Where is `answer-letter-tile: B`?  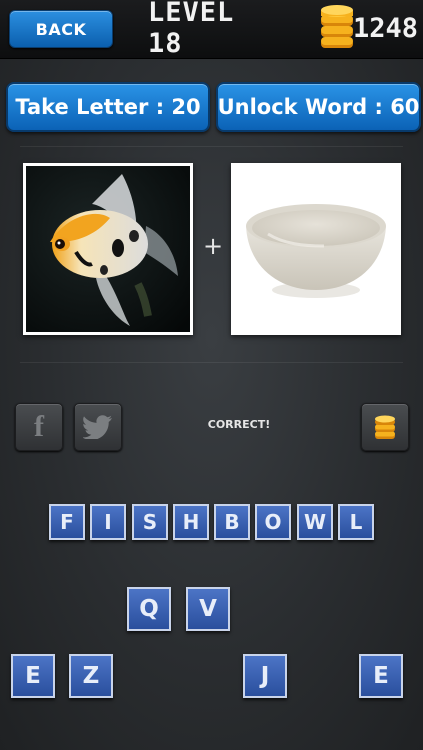 answer-letter-tile: B is located at coordinates (232, 522).